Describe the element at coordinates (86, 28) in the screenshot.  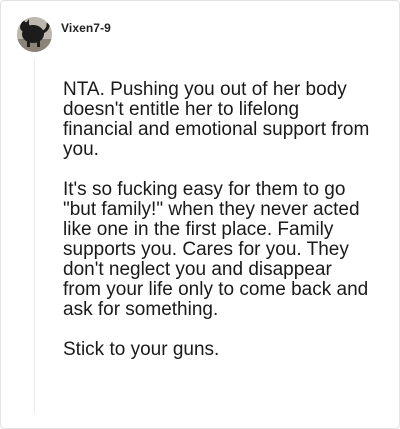
I see `comment-author: Vixen7-9` at that location.